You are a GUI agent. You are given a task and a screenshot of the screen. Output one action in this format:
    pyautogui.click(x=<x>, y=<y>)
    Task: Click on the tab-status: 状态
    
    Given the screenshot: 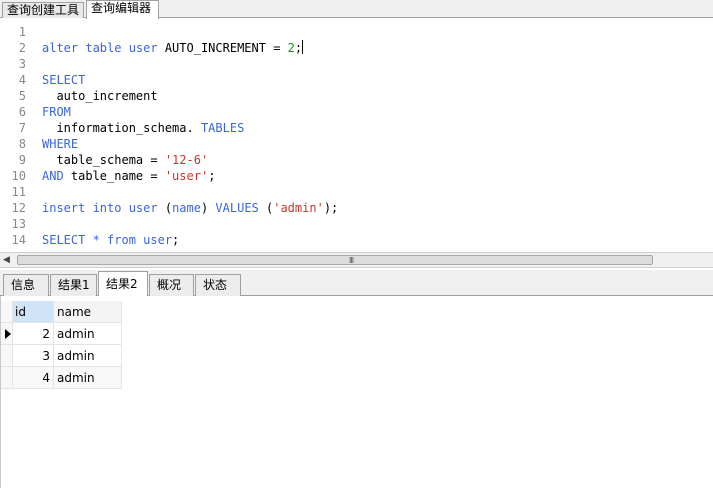 What is the action you would take?
    pyautogui.click(x=218, y=285)
    